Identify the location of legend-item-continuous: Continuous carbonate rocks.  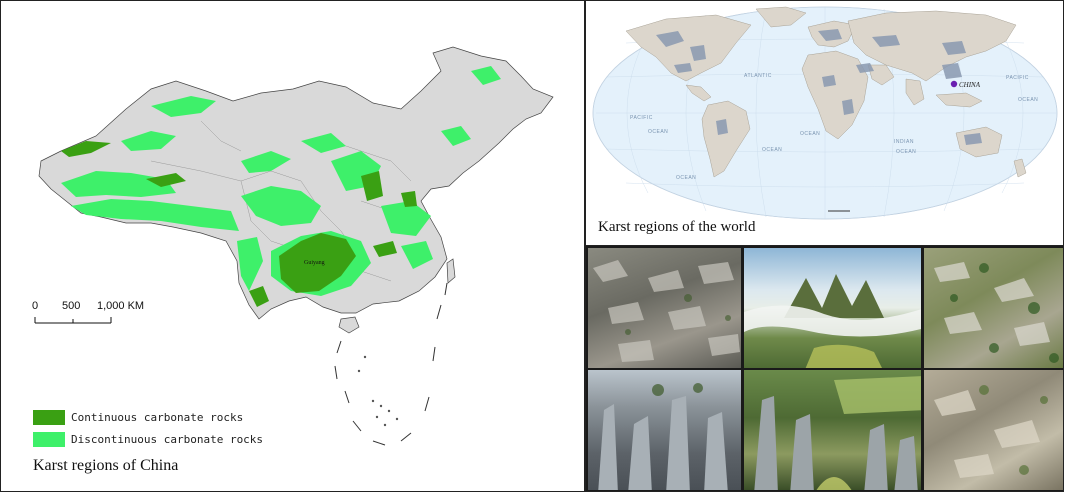
(138, 417).